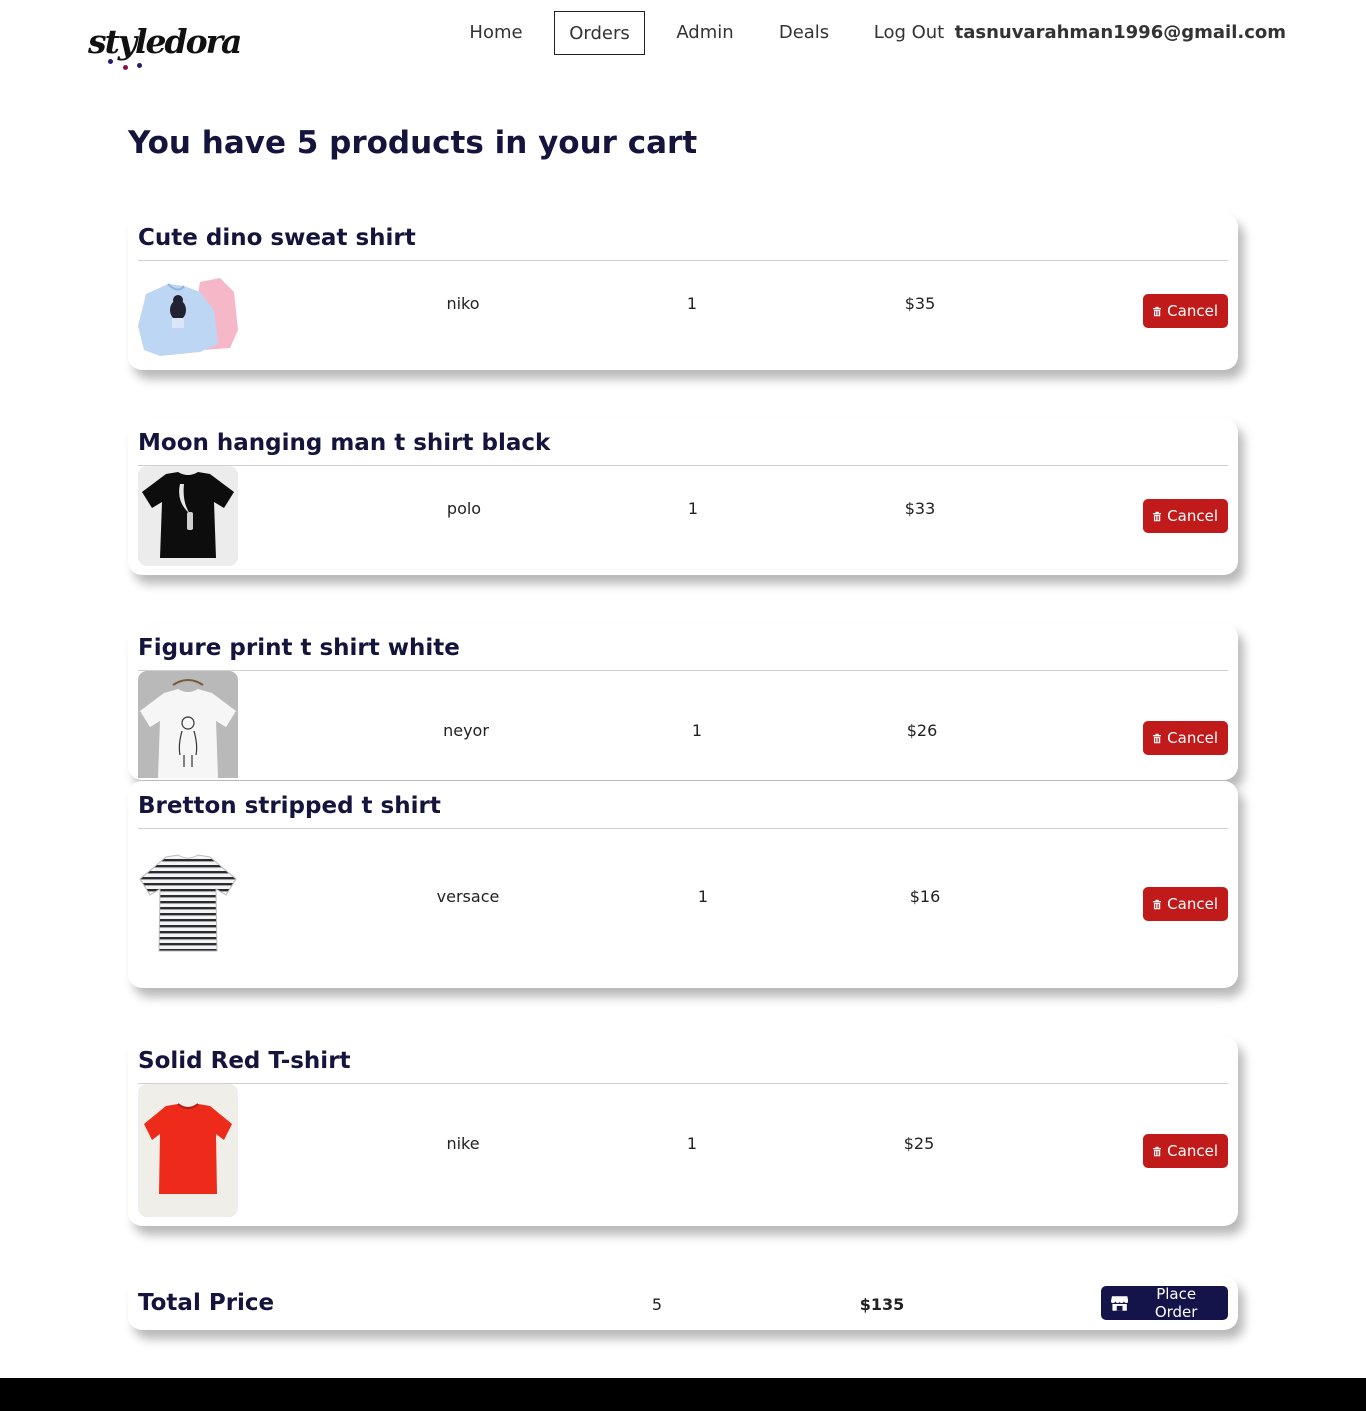 The height and width of the screenshot is (1411, 1366). Describe the element at coordinates (1120, 32) in the screenshot. I see `user-email: tasnuvarahman1996@gmail.com` at that location.